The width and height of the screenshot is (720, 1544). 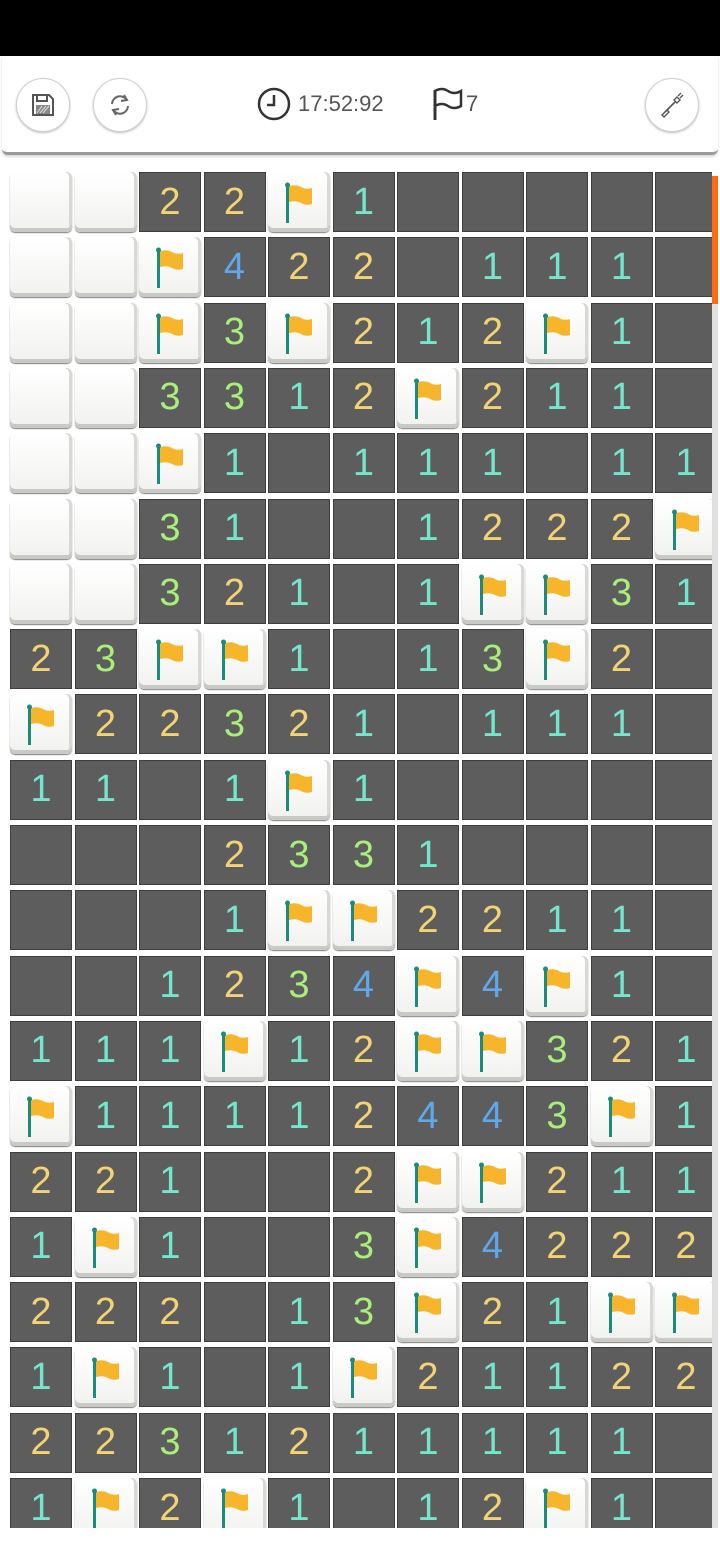 I want to click on dig-mode-button, so click(x=672, y=105).